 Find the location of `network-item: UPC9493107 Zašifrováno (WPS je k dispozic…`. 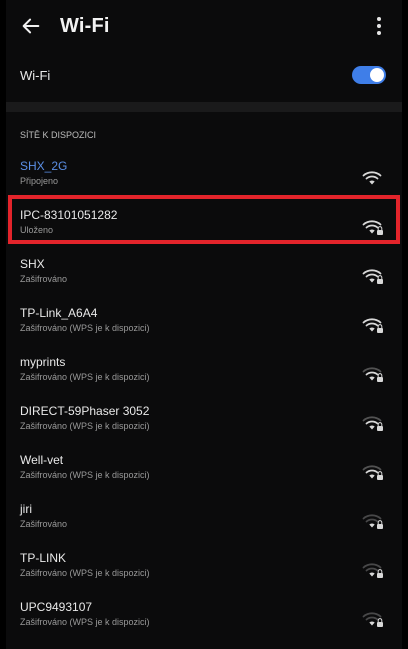

network-item: UPC9493107 Zašifrováno (WPS je k dispozic… is located at coordinates (204, 611).